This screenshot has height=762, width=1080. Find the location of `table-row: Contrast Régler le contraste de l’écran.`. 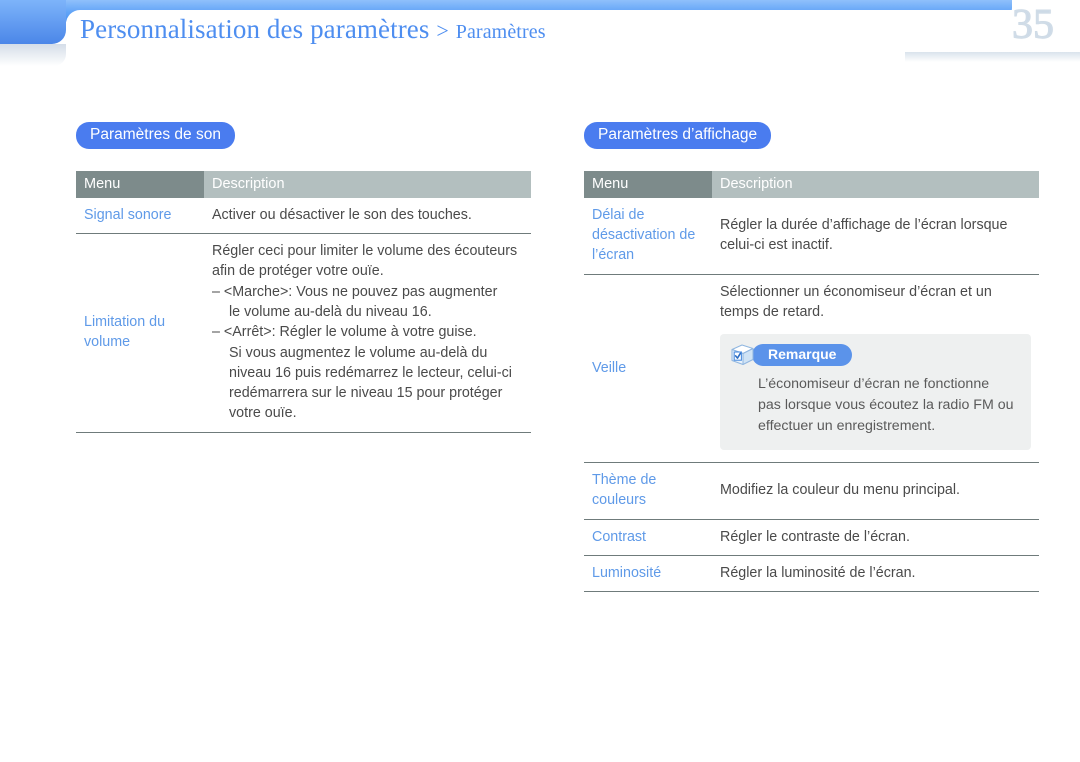

table-row: Contrast Régler le contraste de l’écran. is located at coordinates (811, 537).